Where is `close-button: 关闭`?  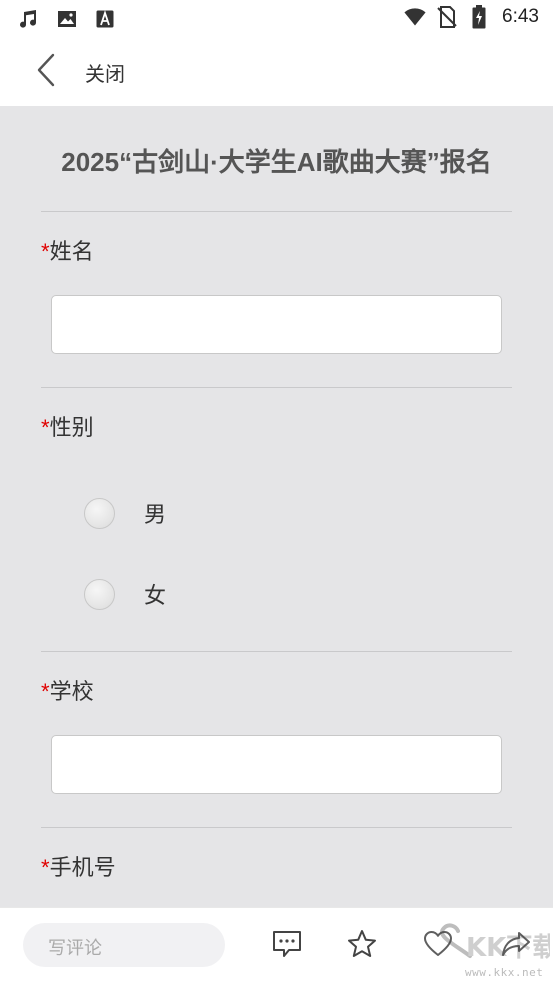 close-button: 关闭 is located at coordinates (105, 72).